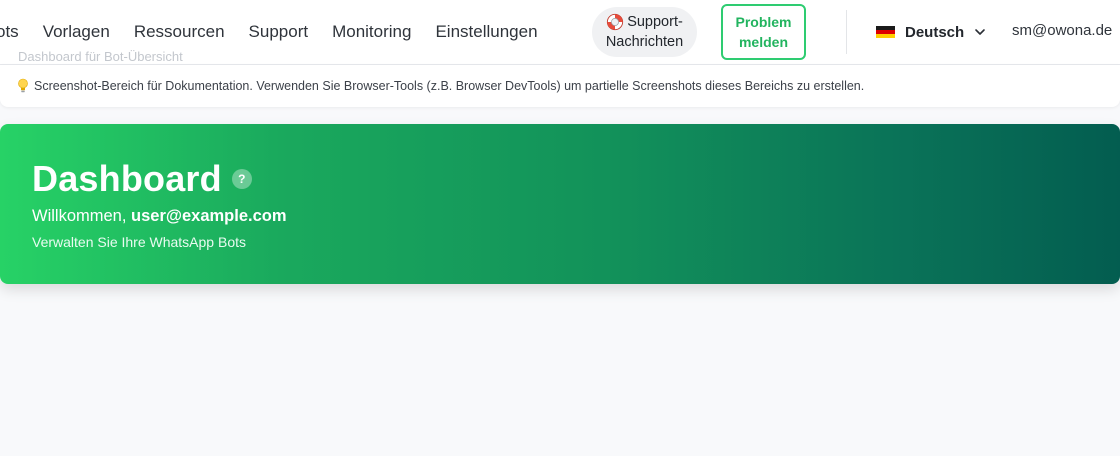 This screenshot has width=1120, height=456. I want to click on report-problem-label-1: Problem, so click(763, 22).